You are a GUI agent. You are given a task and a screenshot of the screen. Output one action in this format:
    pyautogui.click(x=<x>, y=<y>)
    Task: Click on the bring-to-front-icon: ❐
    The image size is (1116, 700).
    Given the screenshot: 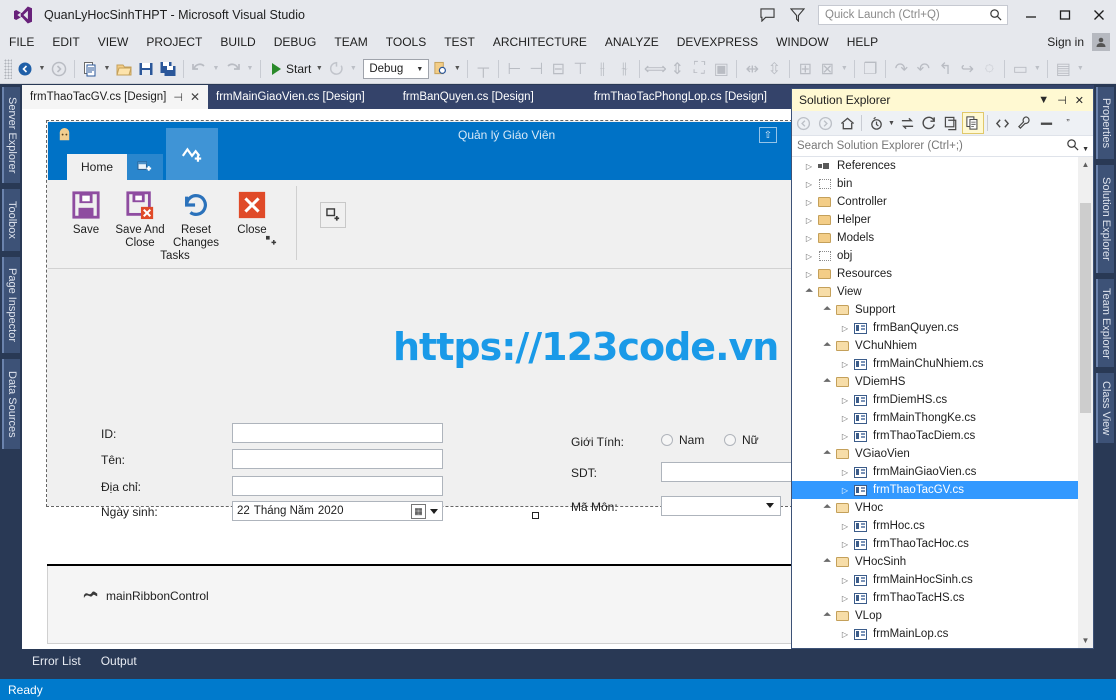 What is the action you would take?
    pyautogui.click(x=870, y=69)
    